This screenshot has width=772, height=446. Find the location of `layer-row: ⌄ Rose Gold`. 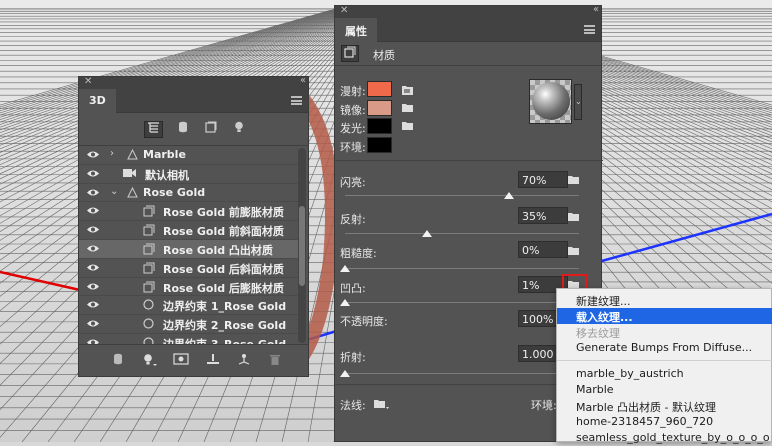

layer-row: ⌄ Rose Gold is located at coordinates (188, 193).